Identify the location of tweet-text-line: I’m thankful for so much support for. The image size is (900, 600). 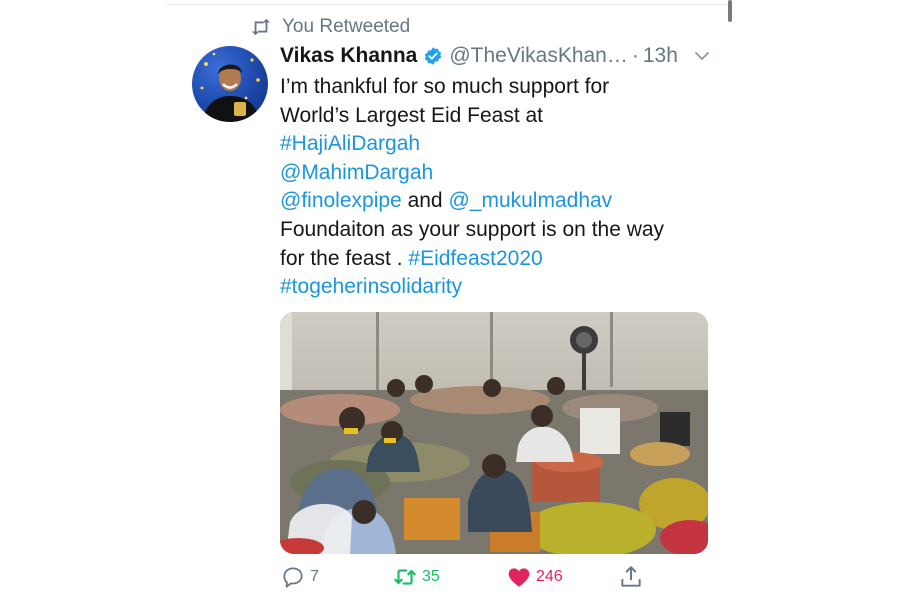
(500, 87).